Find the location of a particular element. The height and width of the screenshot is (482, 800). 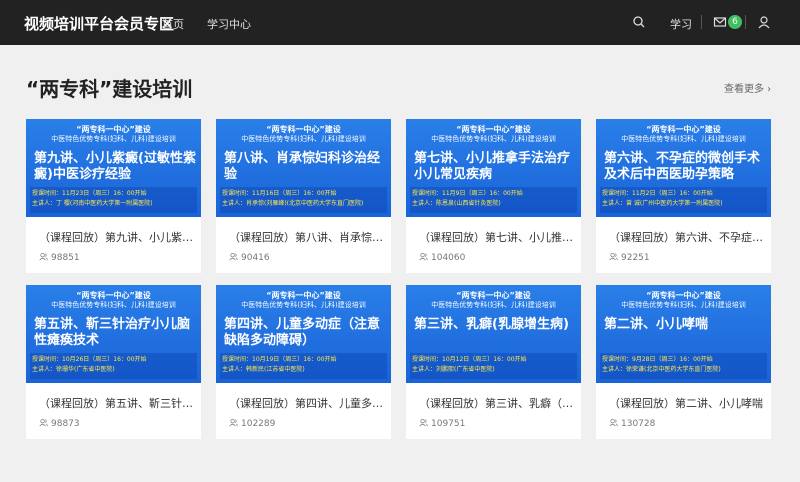

view-count: 98851 is located at coordinates (59, 257).